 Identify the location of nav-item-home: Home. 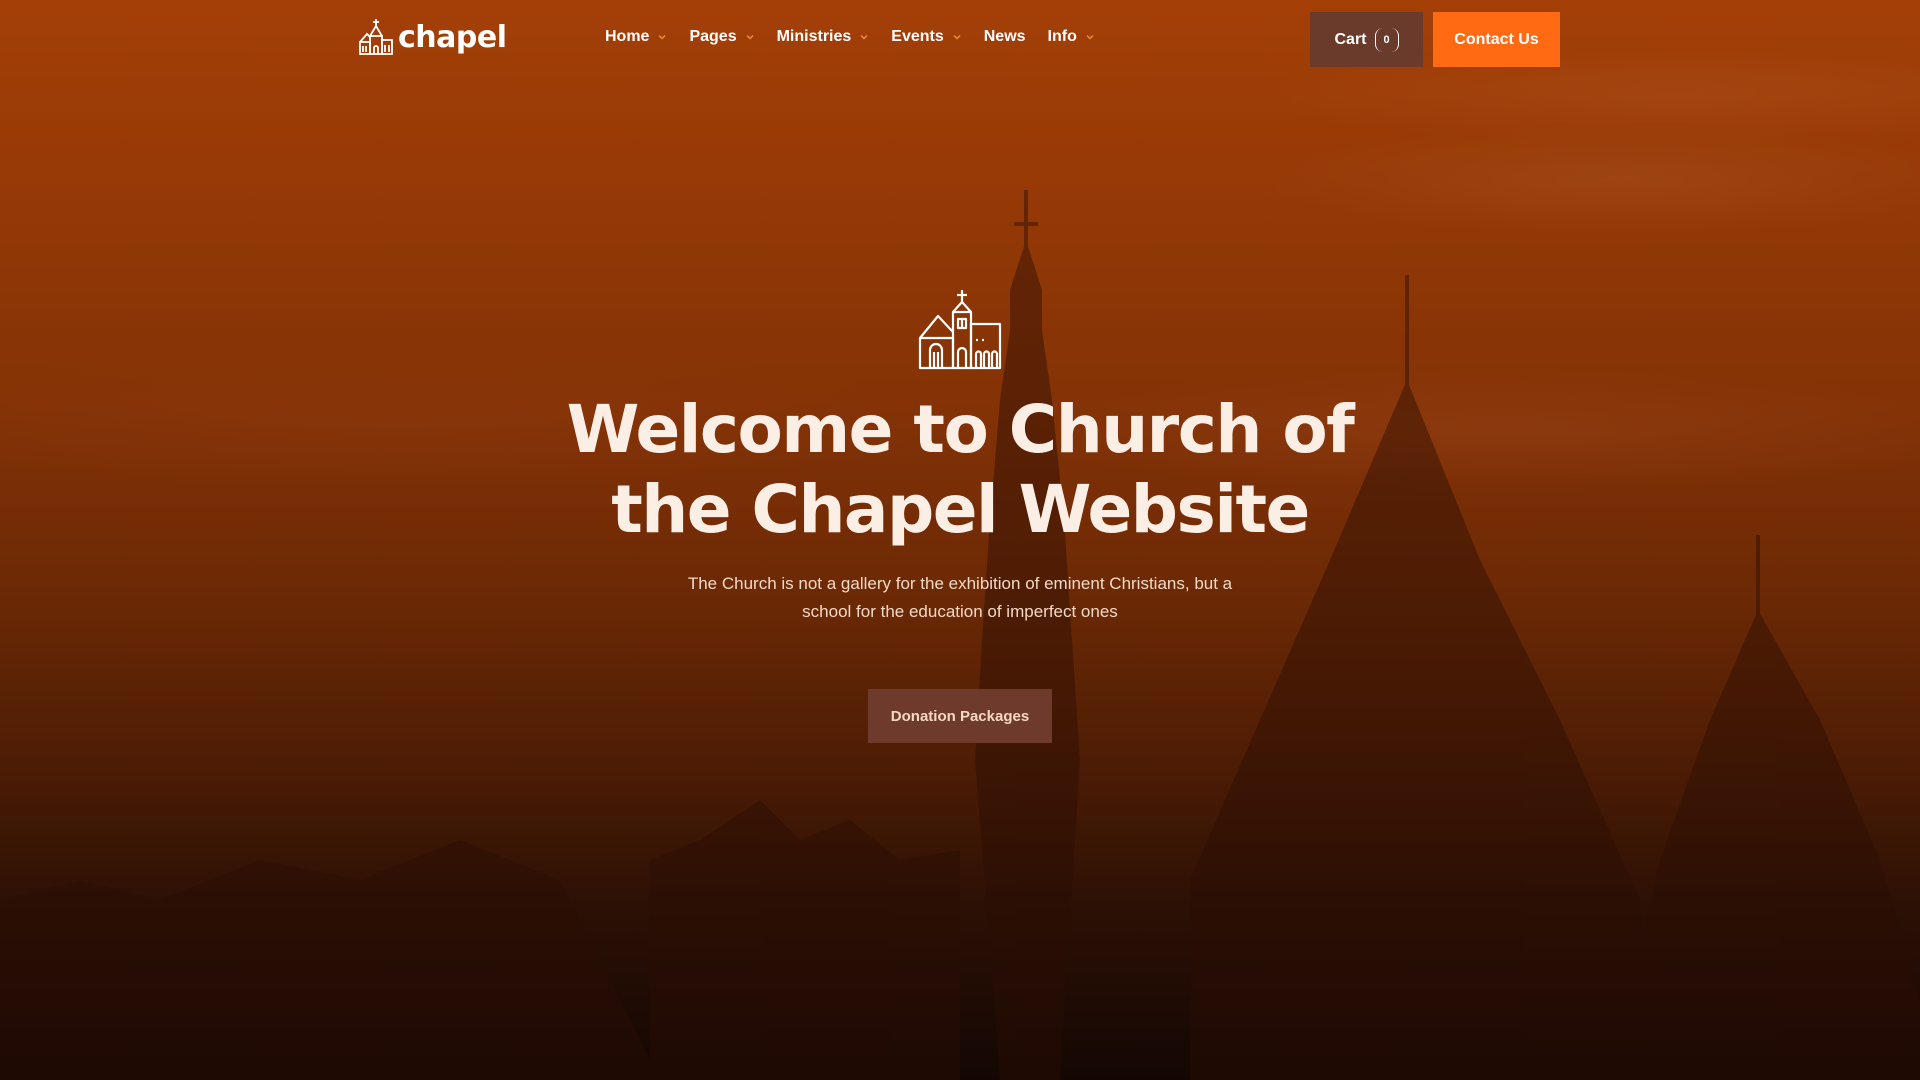
(636, 37).